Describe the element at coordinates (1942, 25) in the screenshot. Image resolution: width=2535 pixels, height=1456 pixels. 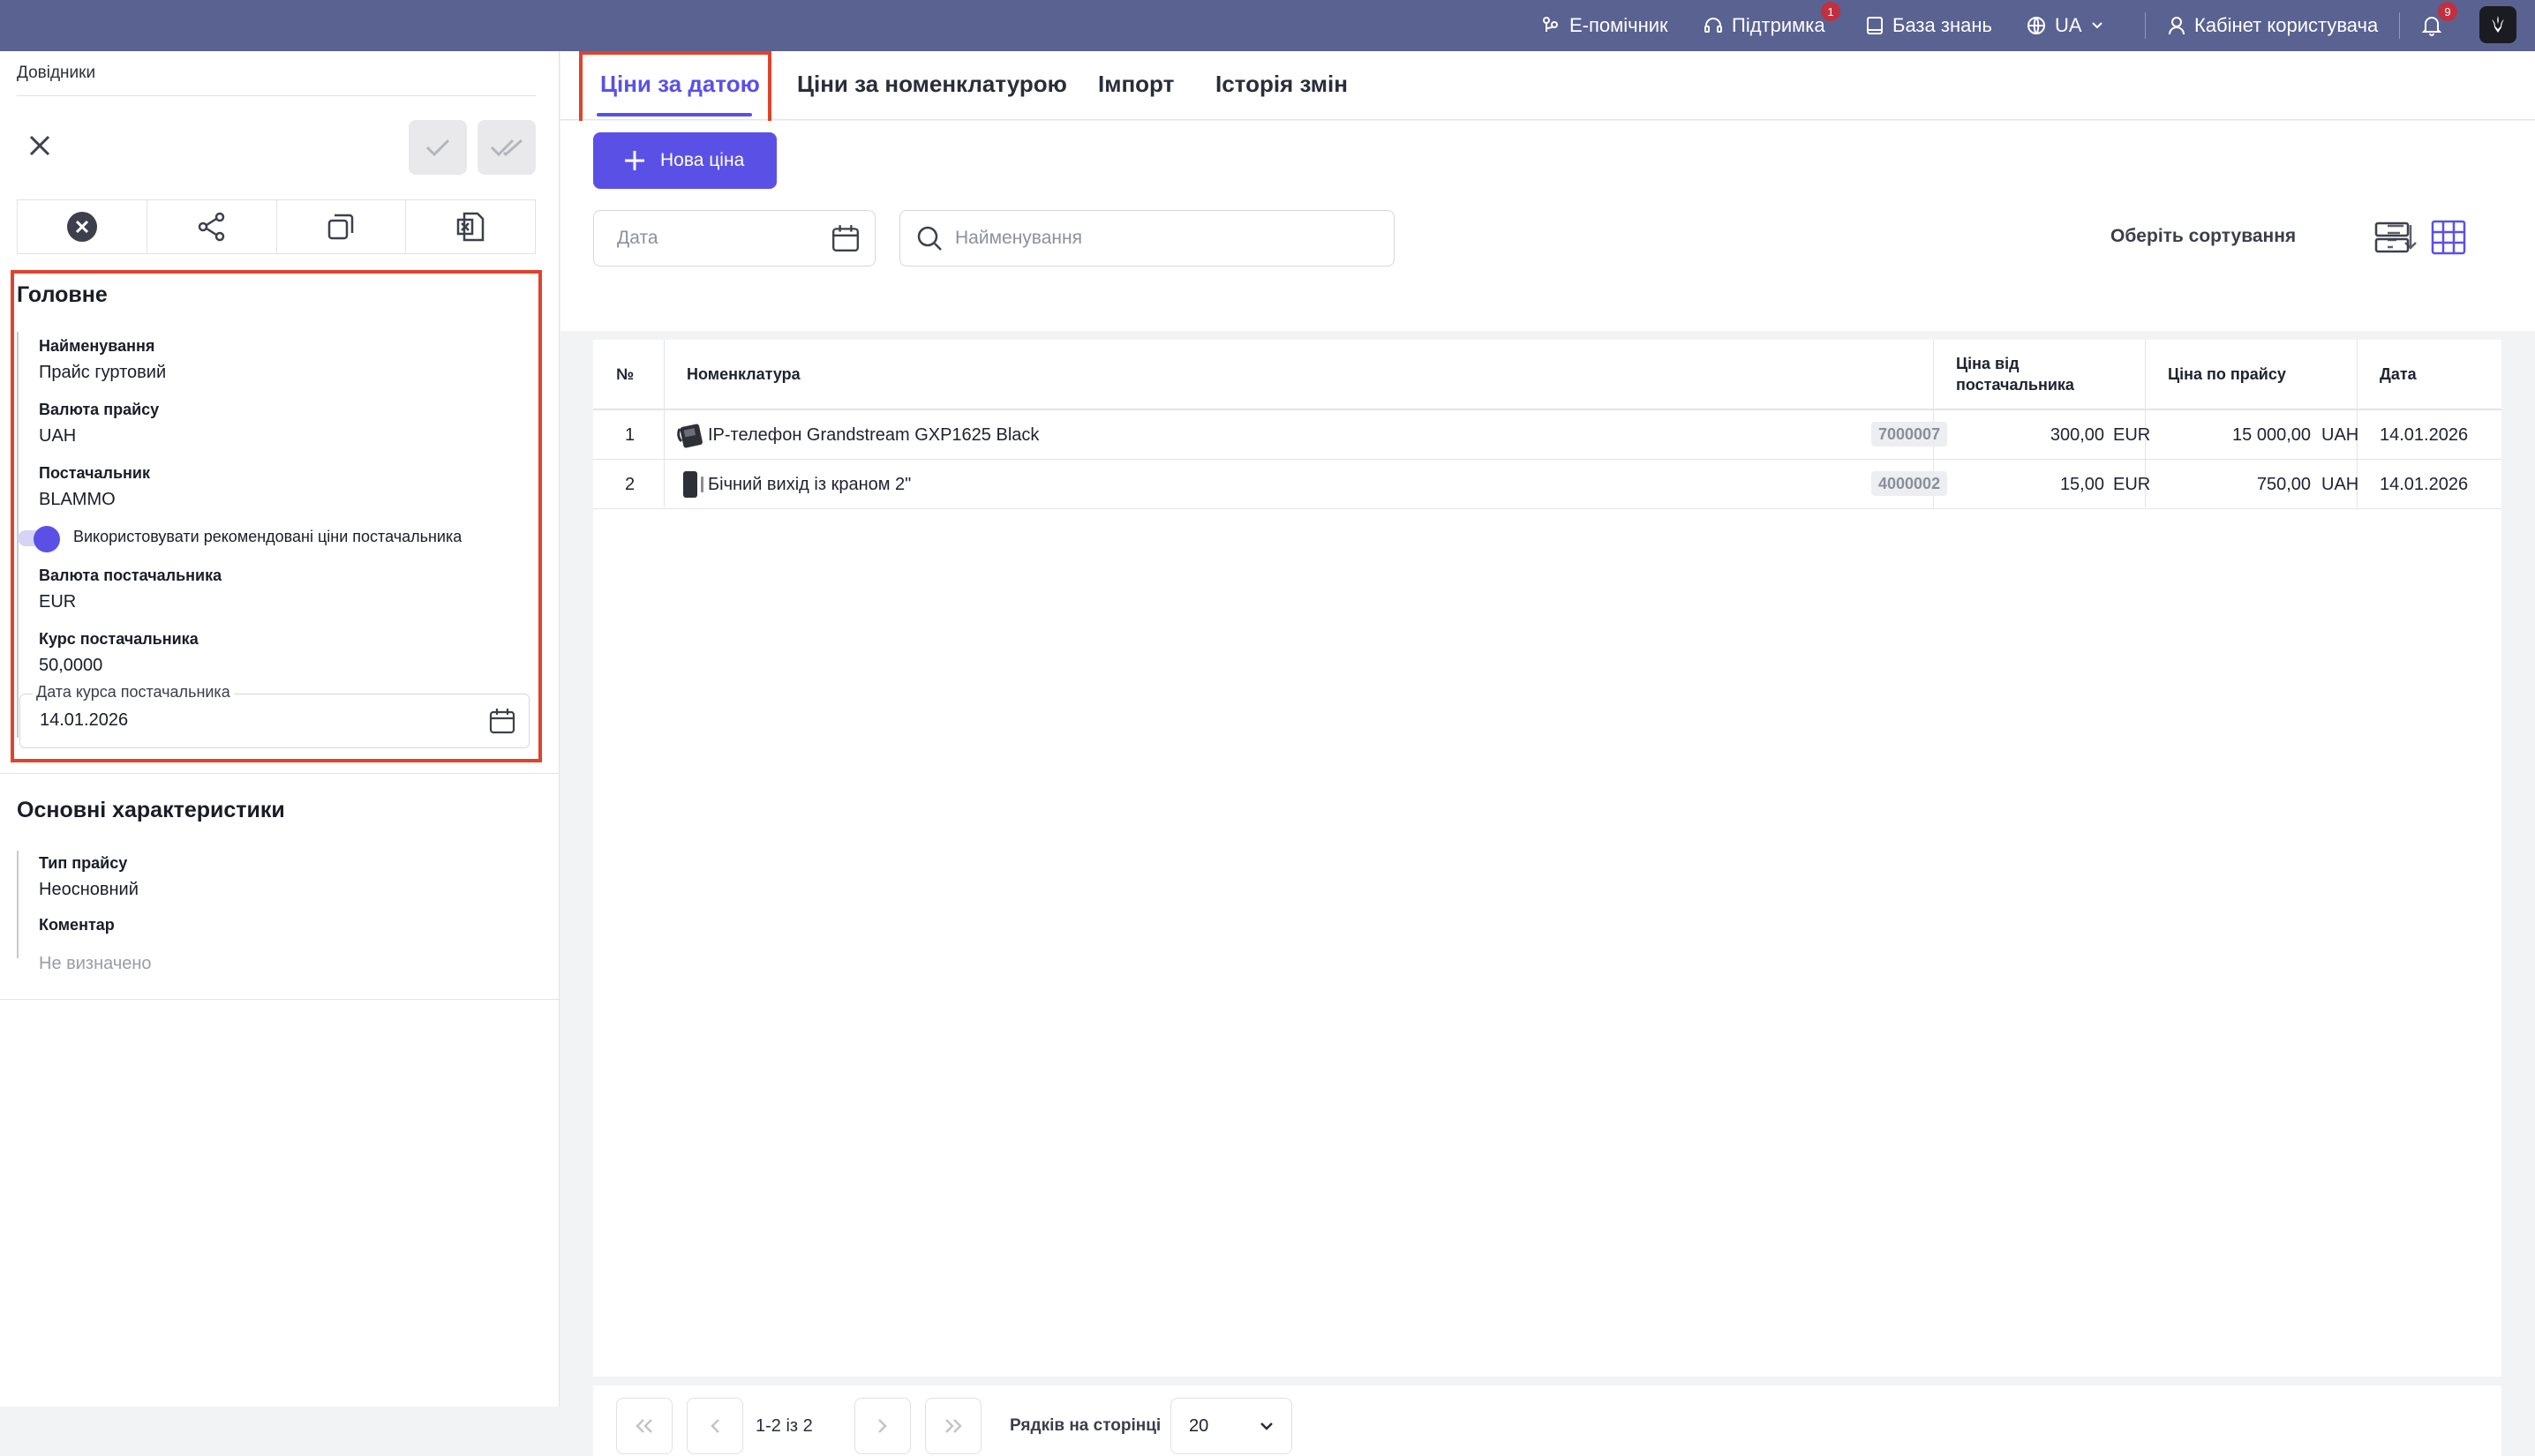
I see `knowledge-label: База знань` at that location.